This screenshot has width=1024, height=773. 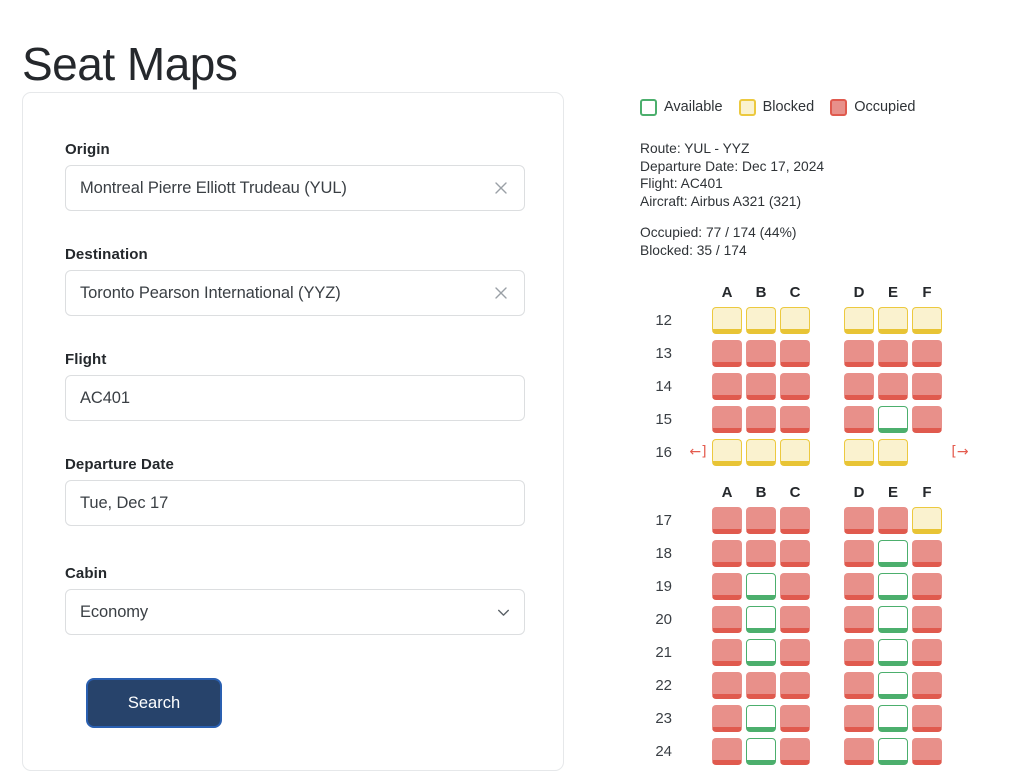 What do you see at coordinates (927, 553) in the screenshot?
I see `seat-18F` at bounding box center [927, 553].